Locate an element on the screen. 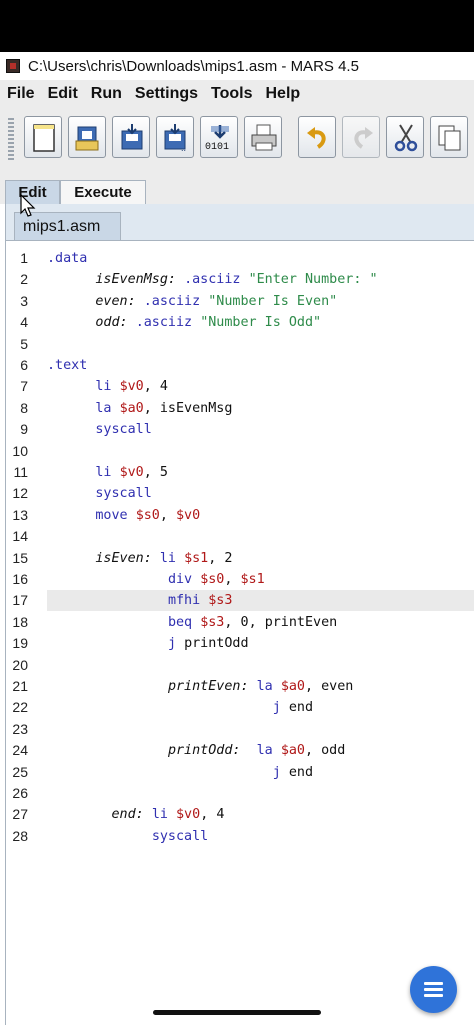  line-number: 7 is located at coordinates (24, 386).